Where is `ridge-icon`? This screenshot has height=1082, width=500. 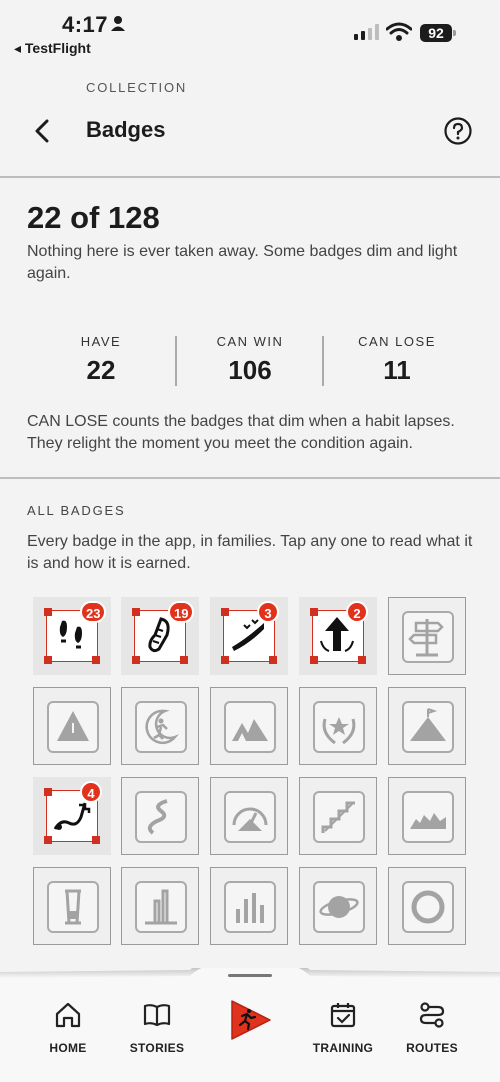
ridge-icon is located at coordinates (428, 821).